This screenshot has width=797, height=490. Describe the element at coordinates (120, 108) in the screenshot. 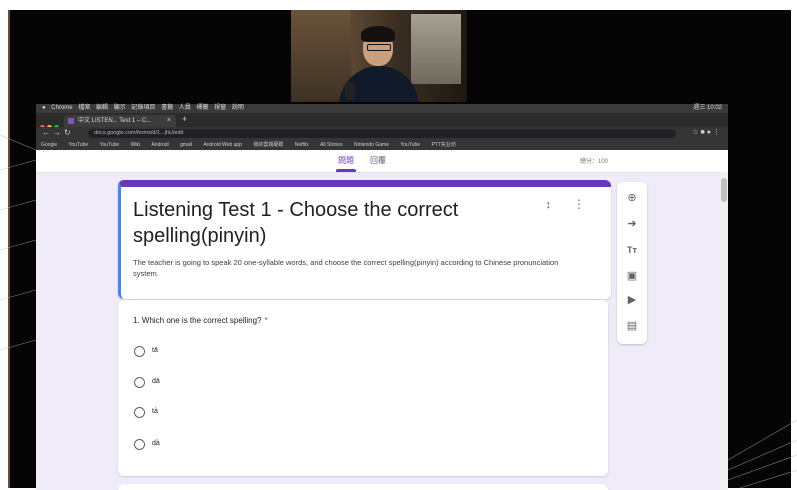

I see `menu-item: 顯示` at that location.